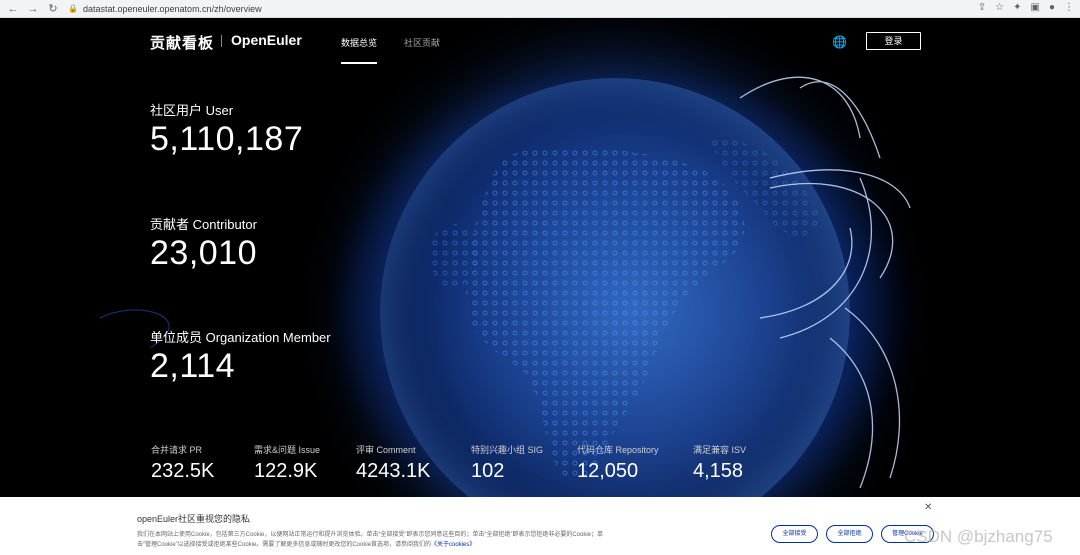 The height and width of the screenshot is (555, 1080). What do you see at coordinates (978, 536) in the screenshot?
I see `watermark: CSDN @bjzhang75` at bounding box center [978, 536].